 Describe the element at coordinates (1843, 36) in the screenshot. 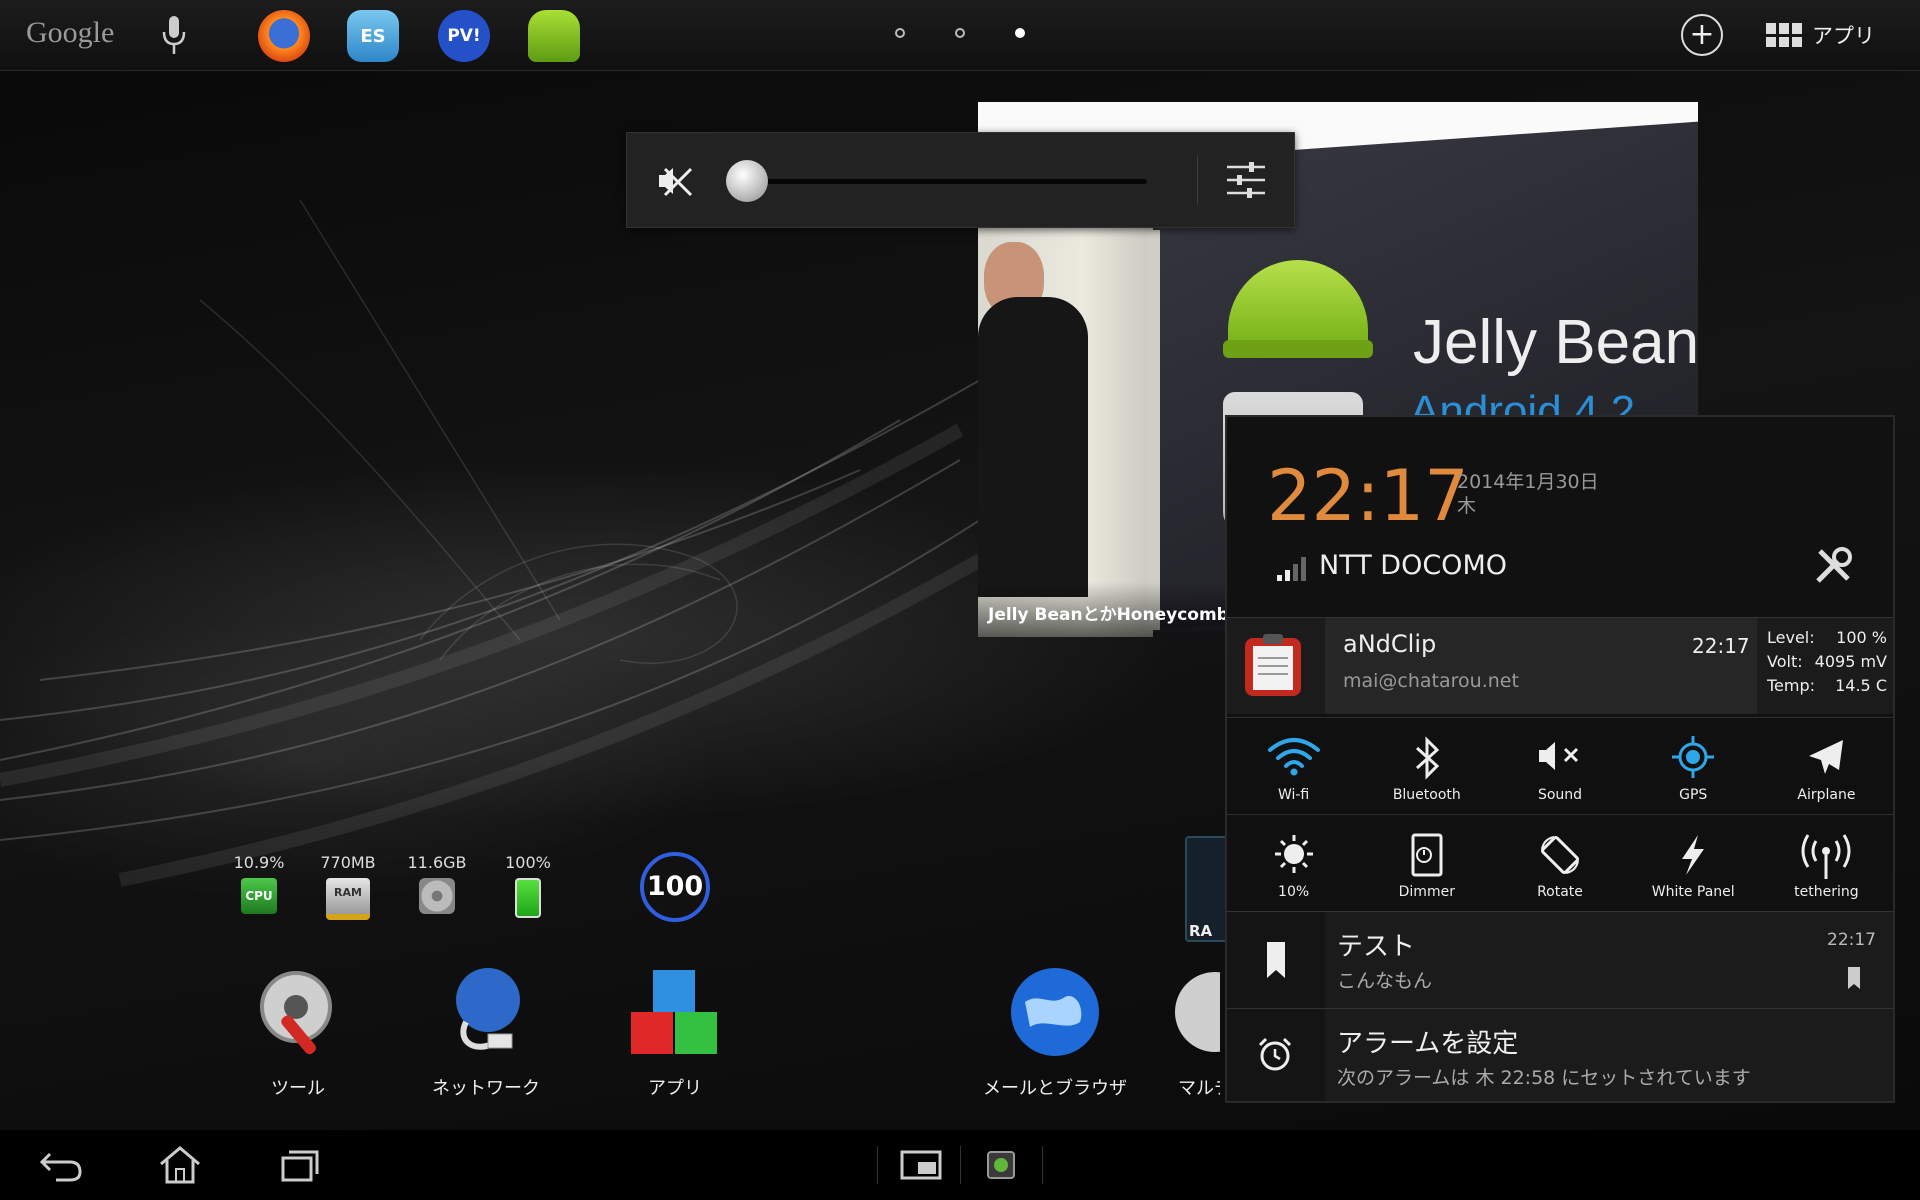

I see `all-apps-label: アプリ` at that location.